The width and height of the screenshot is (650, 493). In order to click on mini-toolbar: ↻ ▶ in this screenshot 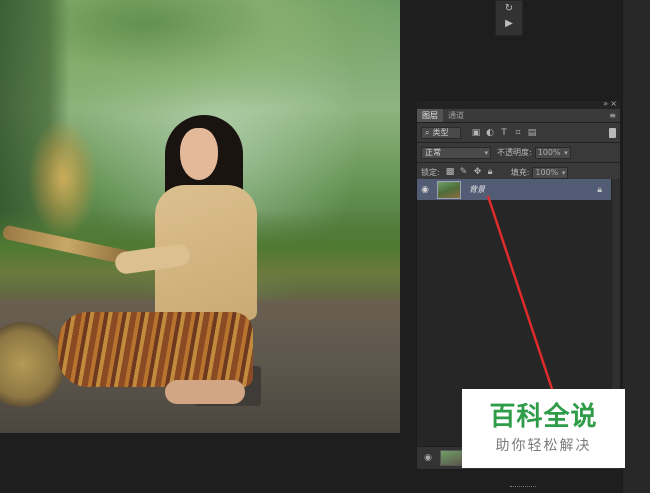, I will do `click(509, 18)`.